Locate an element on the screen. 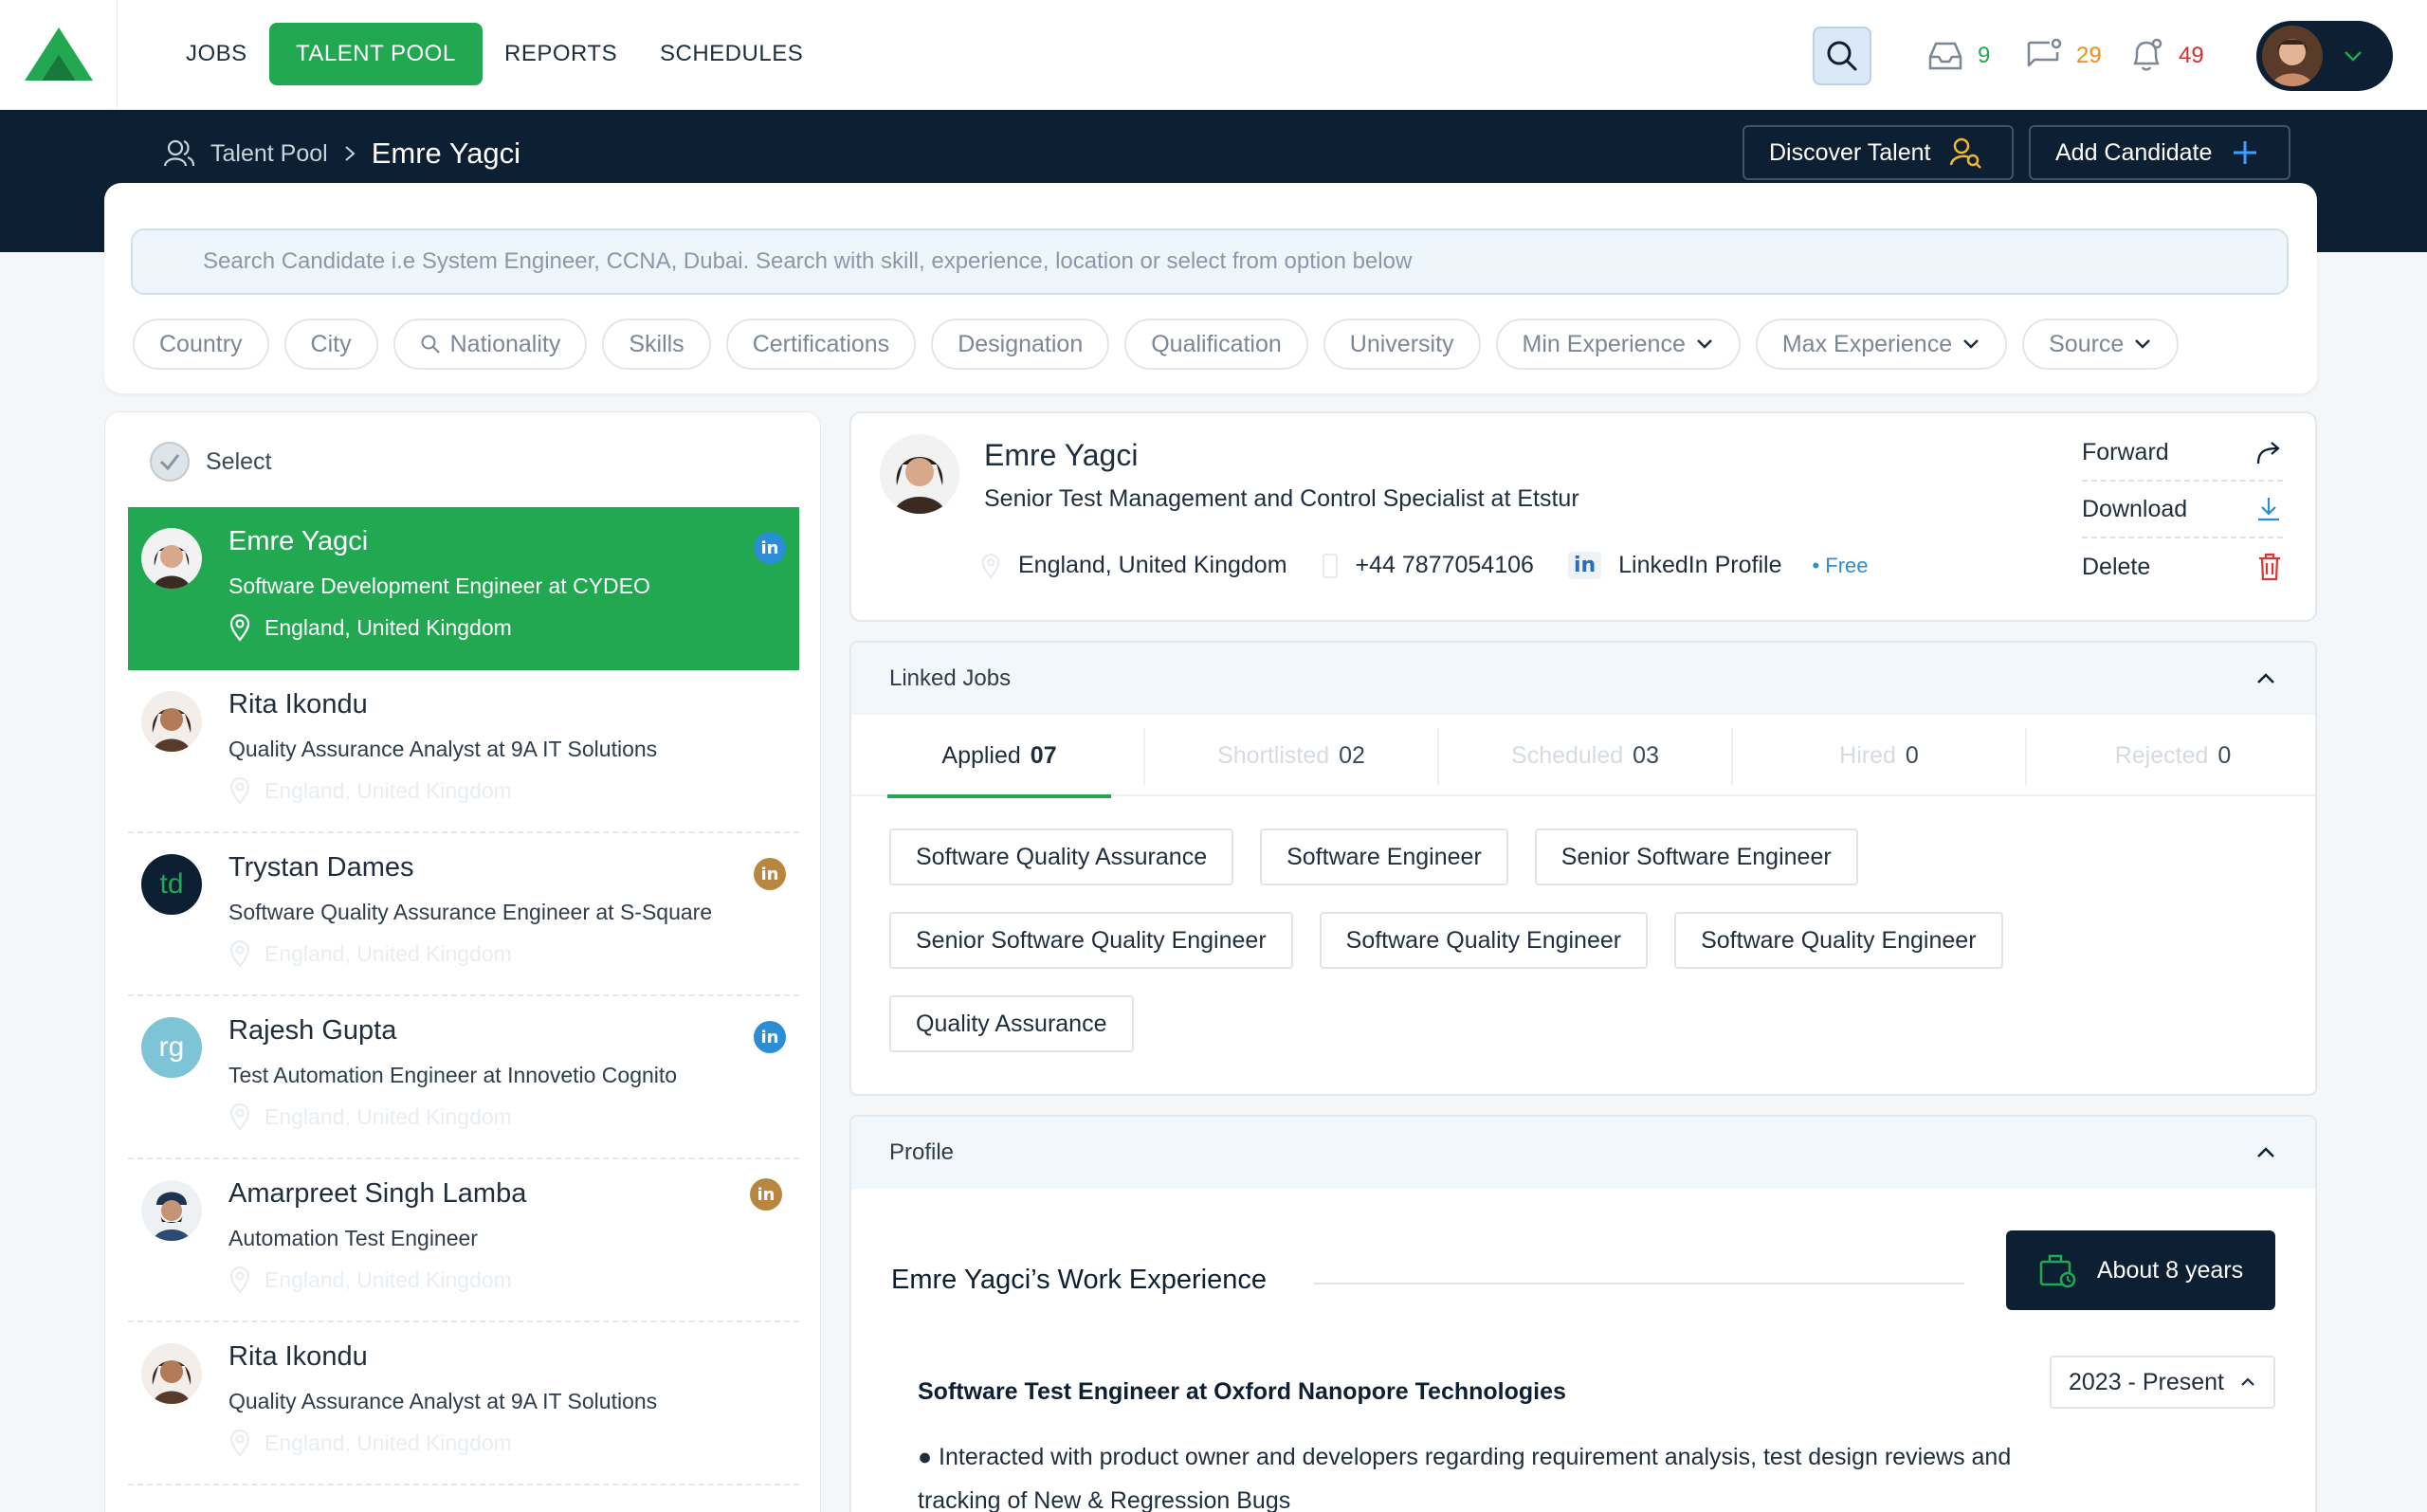 The width and height of the screenshot is (2427, 1512). linkedin-profile-link: LinkedIn Profile is located at coordinates (1699, 566).